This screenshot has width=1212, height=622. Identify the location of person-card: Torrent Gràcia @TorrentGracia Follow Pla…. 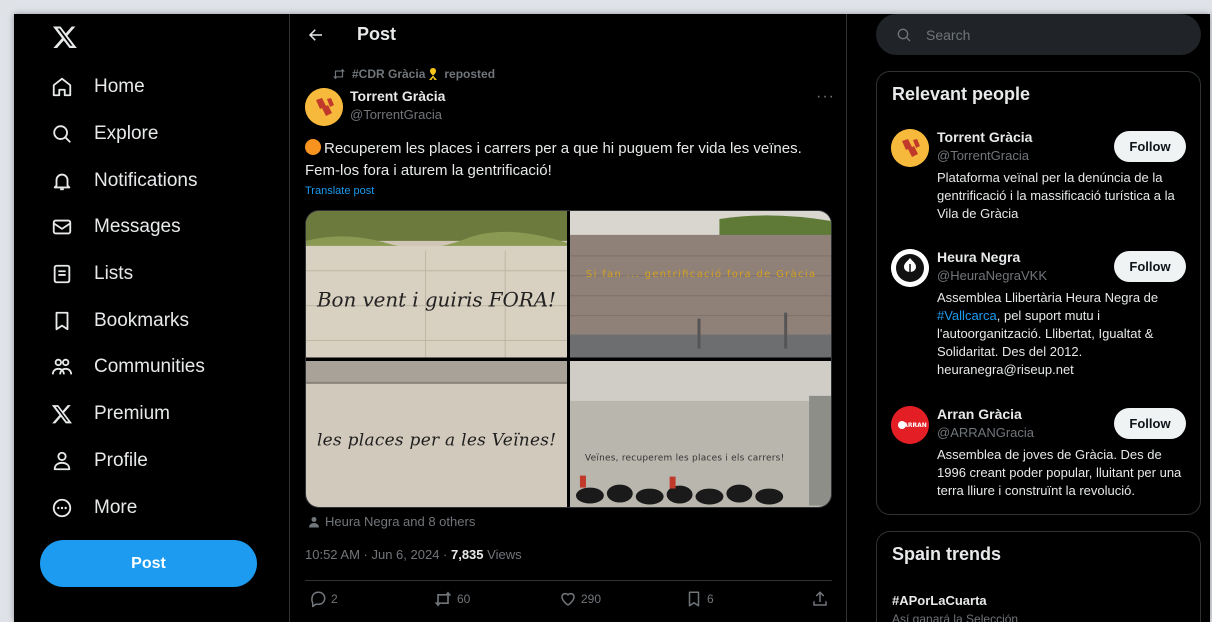
(1039, 179).